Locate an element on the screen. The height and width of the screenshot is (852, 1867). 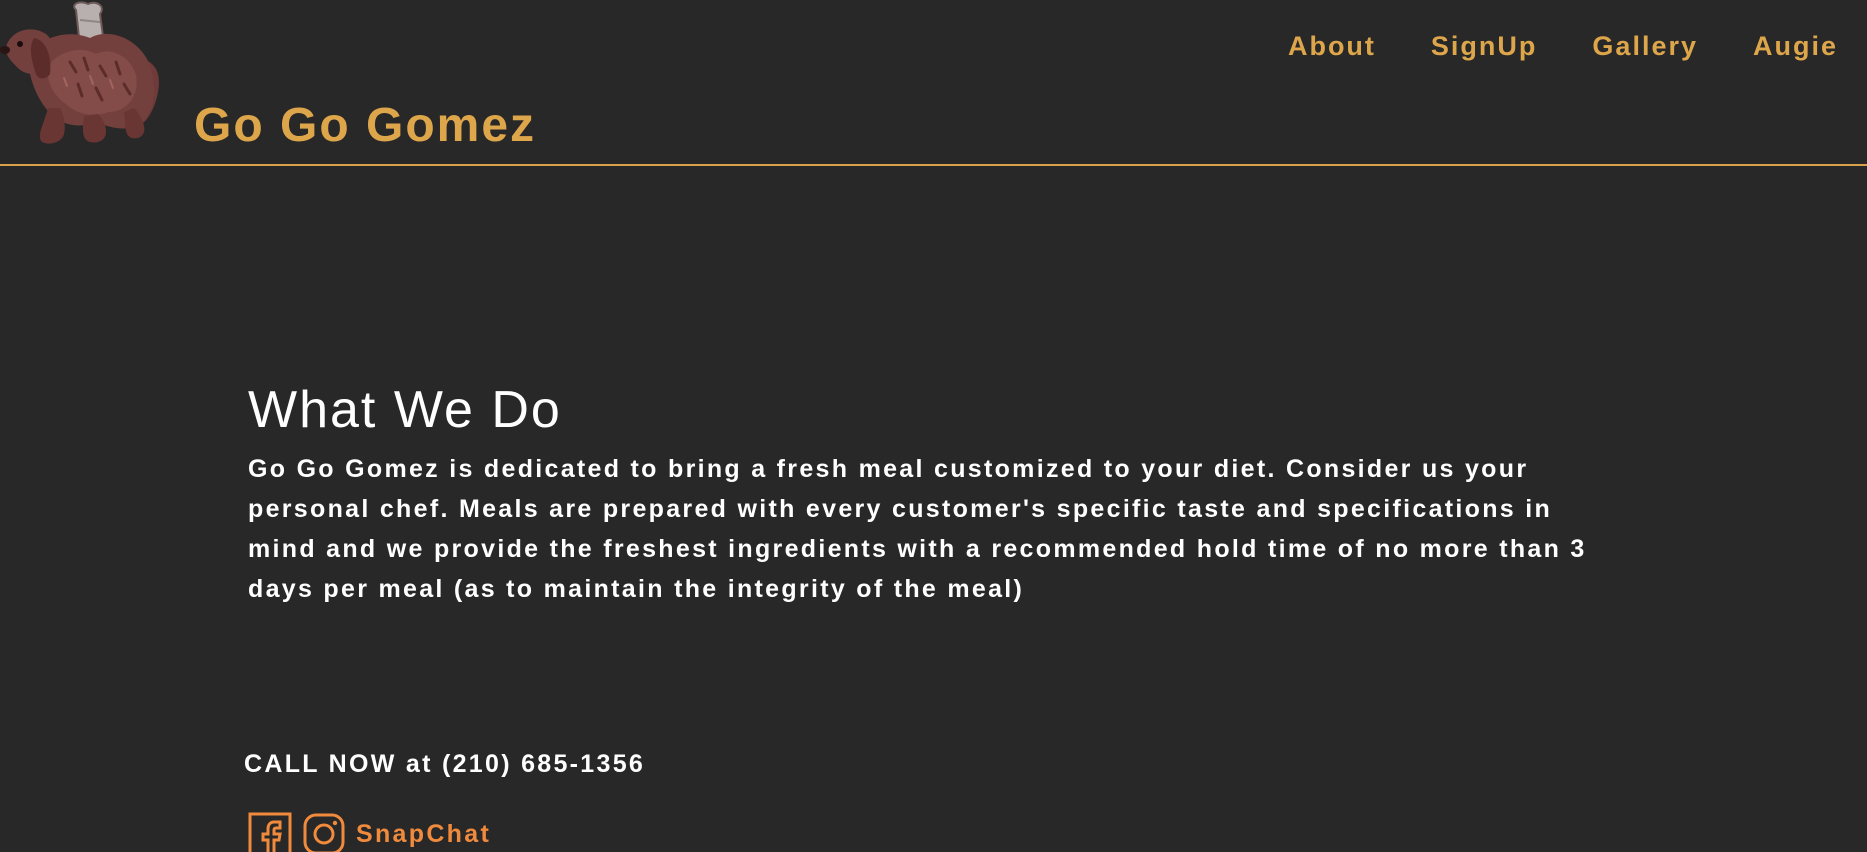
instagram-icon is located at coordinates (324, 832).